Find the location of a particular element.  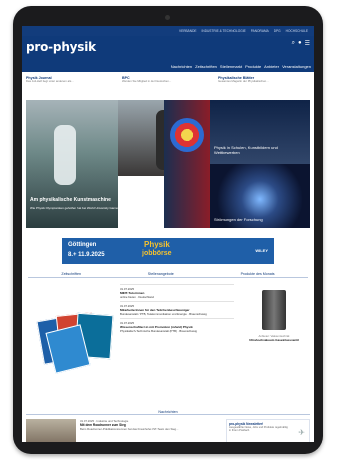

paper-plane-icon: ✈ is located at coordinates (301, 432).